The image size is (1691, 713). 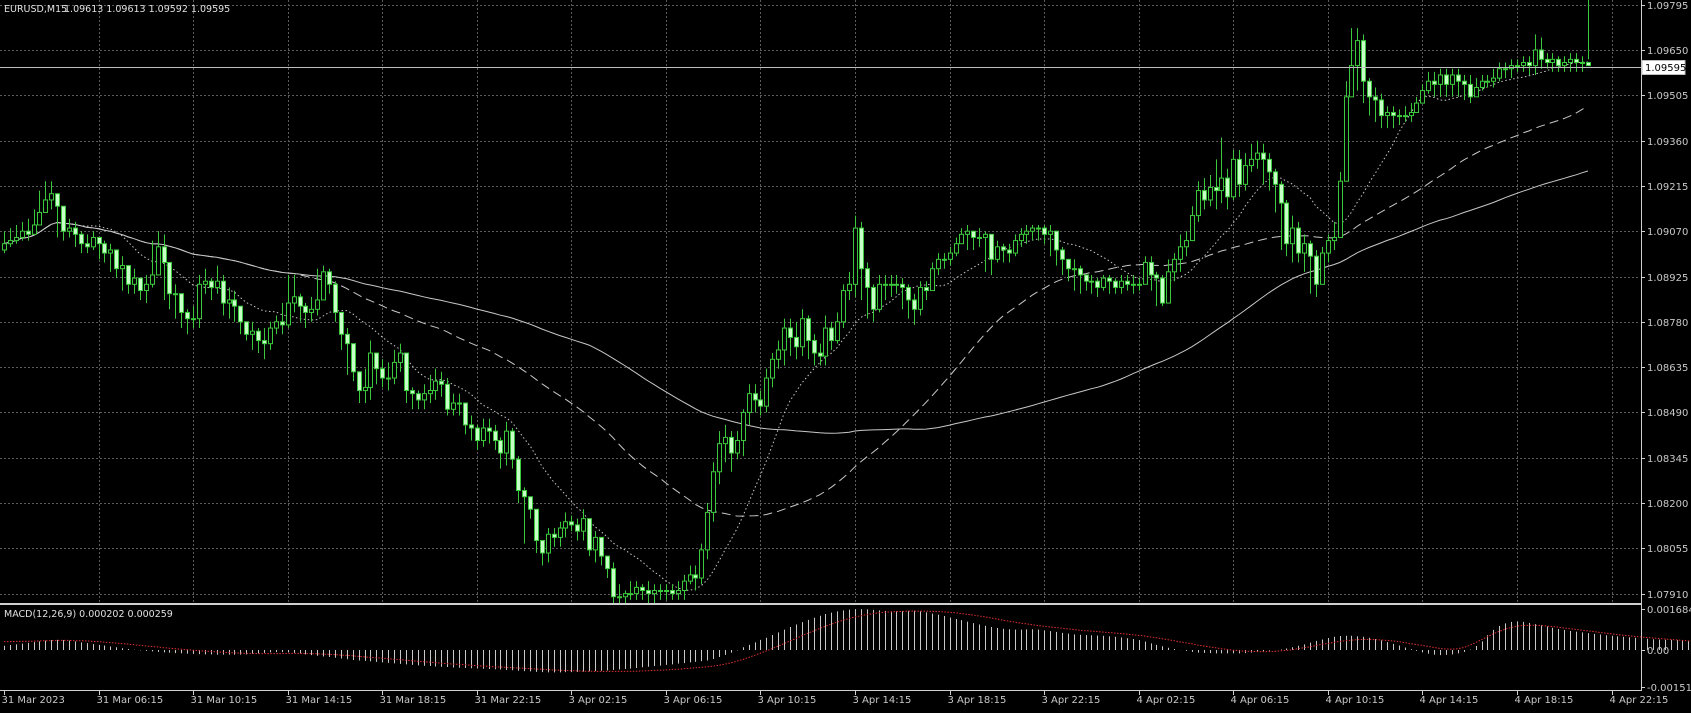 What do you see at coordinates (147, 9) in the screenshot?
I see `ohlc-values: 1.09613 1.09613 1.09592 1.09595` at bounding box center [147, 9].